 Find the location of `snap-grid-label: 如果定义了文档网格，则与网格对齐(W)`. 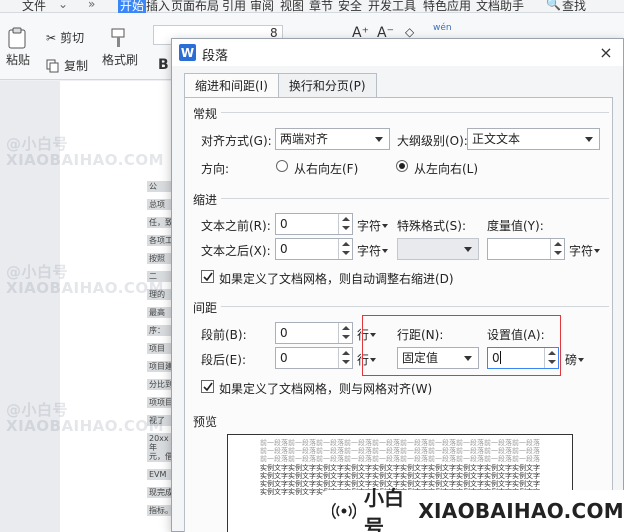

snap-grid-label: 如果定义了文档网格，则与网格对齐(W) is located at coordinates (325, 388).